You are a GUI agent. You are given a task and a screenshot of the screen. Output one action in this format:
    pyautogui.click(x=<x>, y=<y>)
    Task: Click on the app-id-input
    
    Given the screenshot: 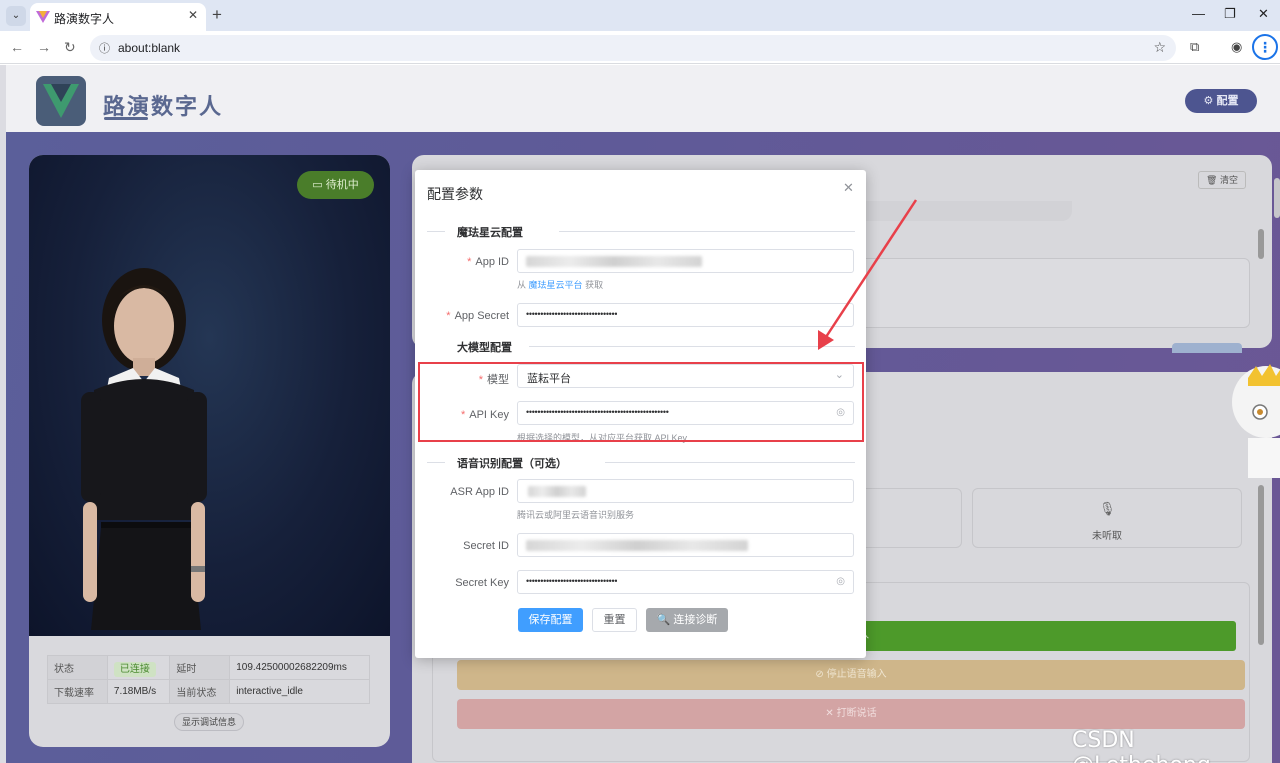 What is the action you would take?
    pyautogui.click(x=685, y=261)
    